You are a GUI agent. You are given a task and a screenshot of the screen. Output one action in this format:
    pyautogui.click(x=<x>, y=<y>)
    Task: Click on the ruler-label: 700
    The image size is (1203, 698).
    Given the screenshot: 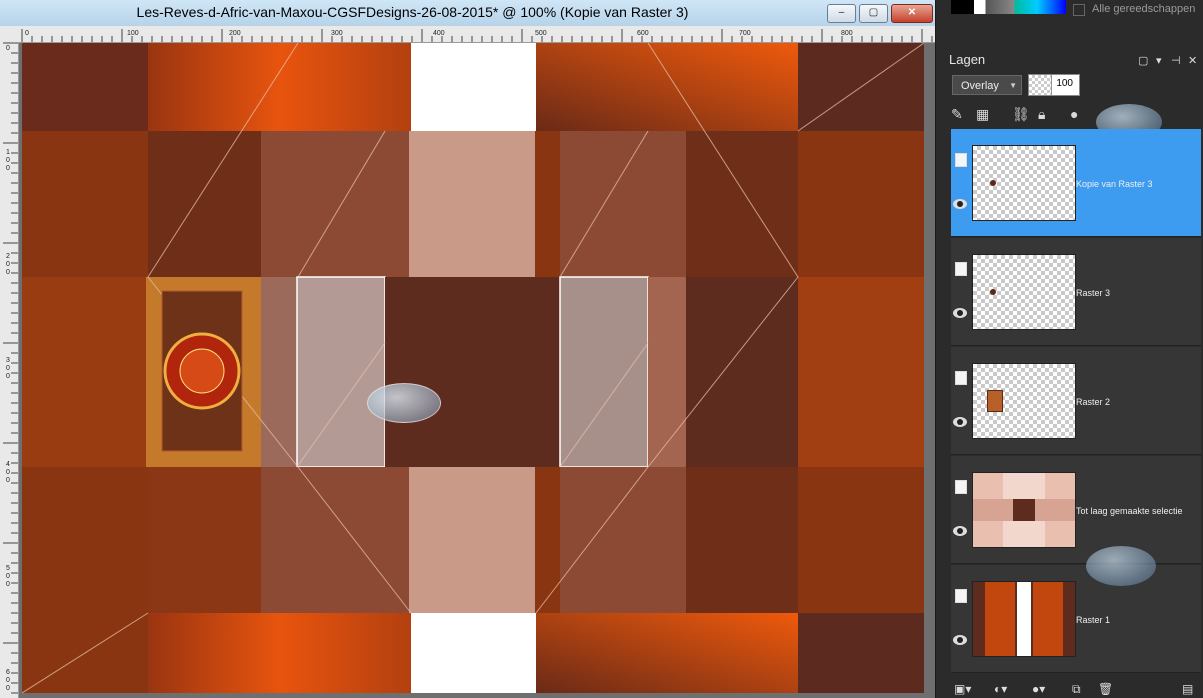 What is the action you would take?
    pyautogui.click(x=745, y=33)
    